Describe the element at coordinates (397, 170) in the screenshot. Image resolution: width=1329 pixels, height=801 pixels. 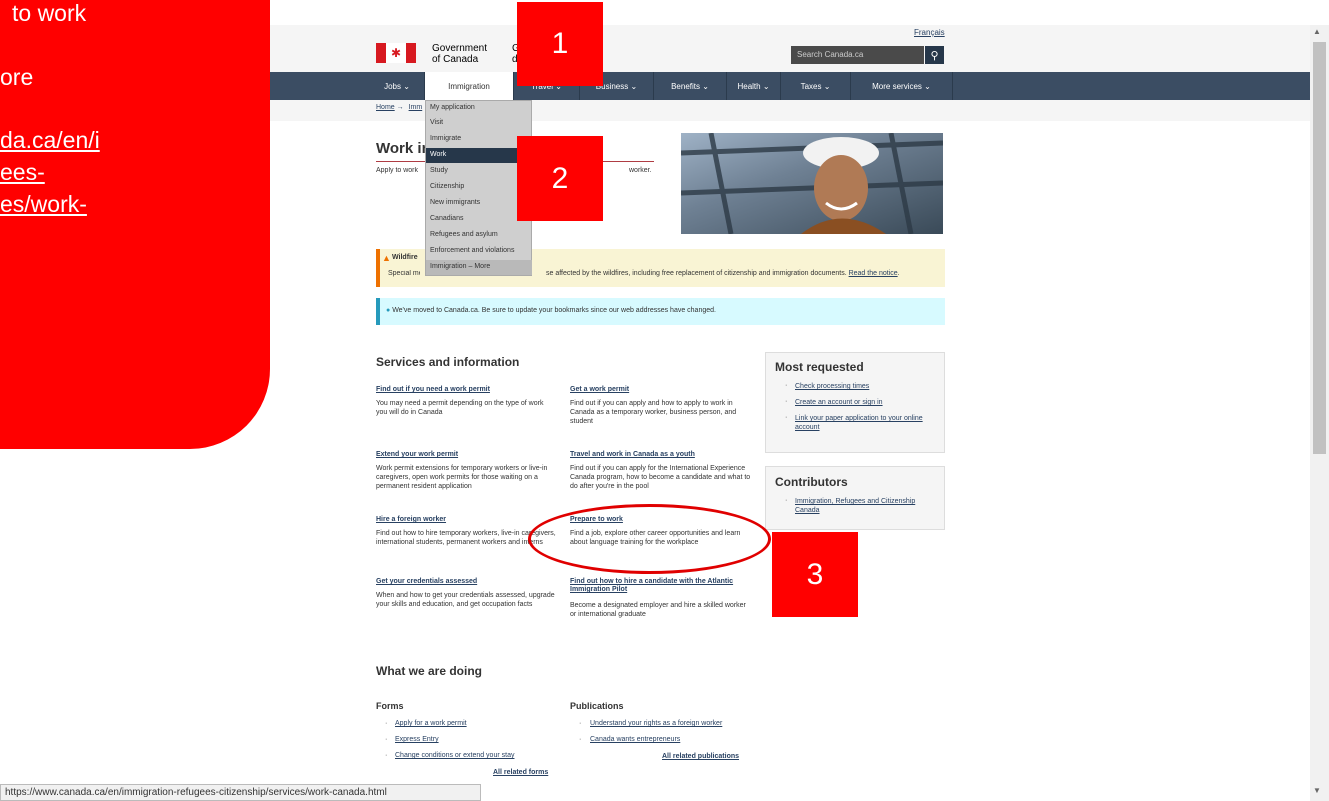
I see `page-intro: Apply to work` at that location.